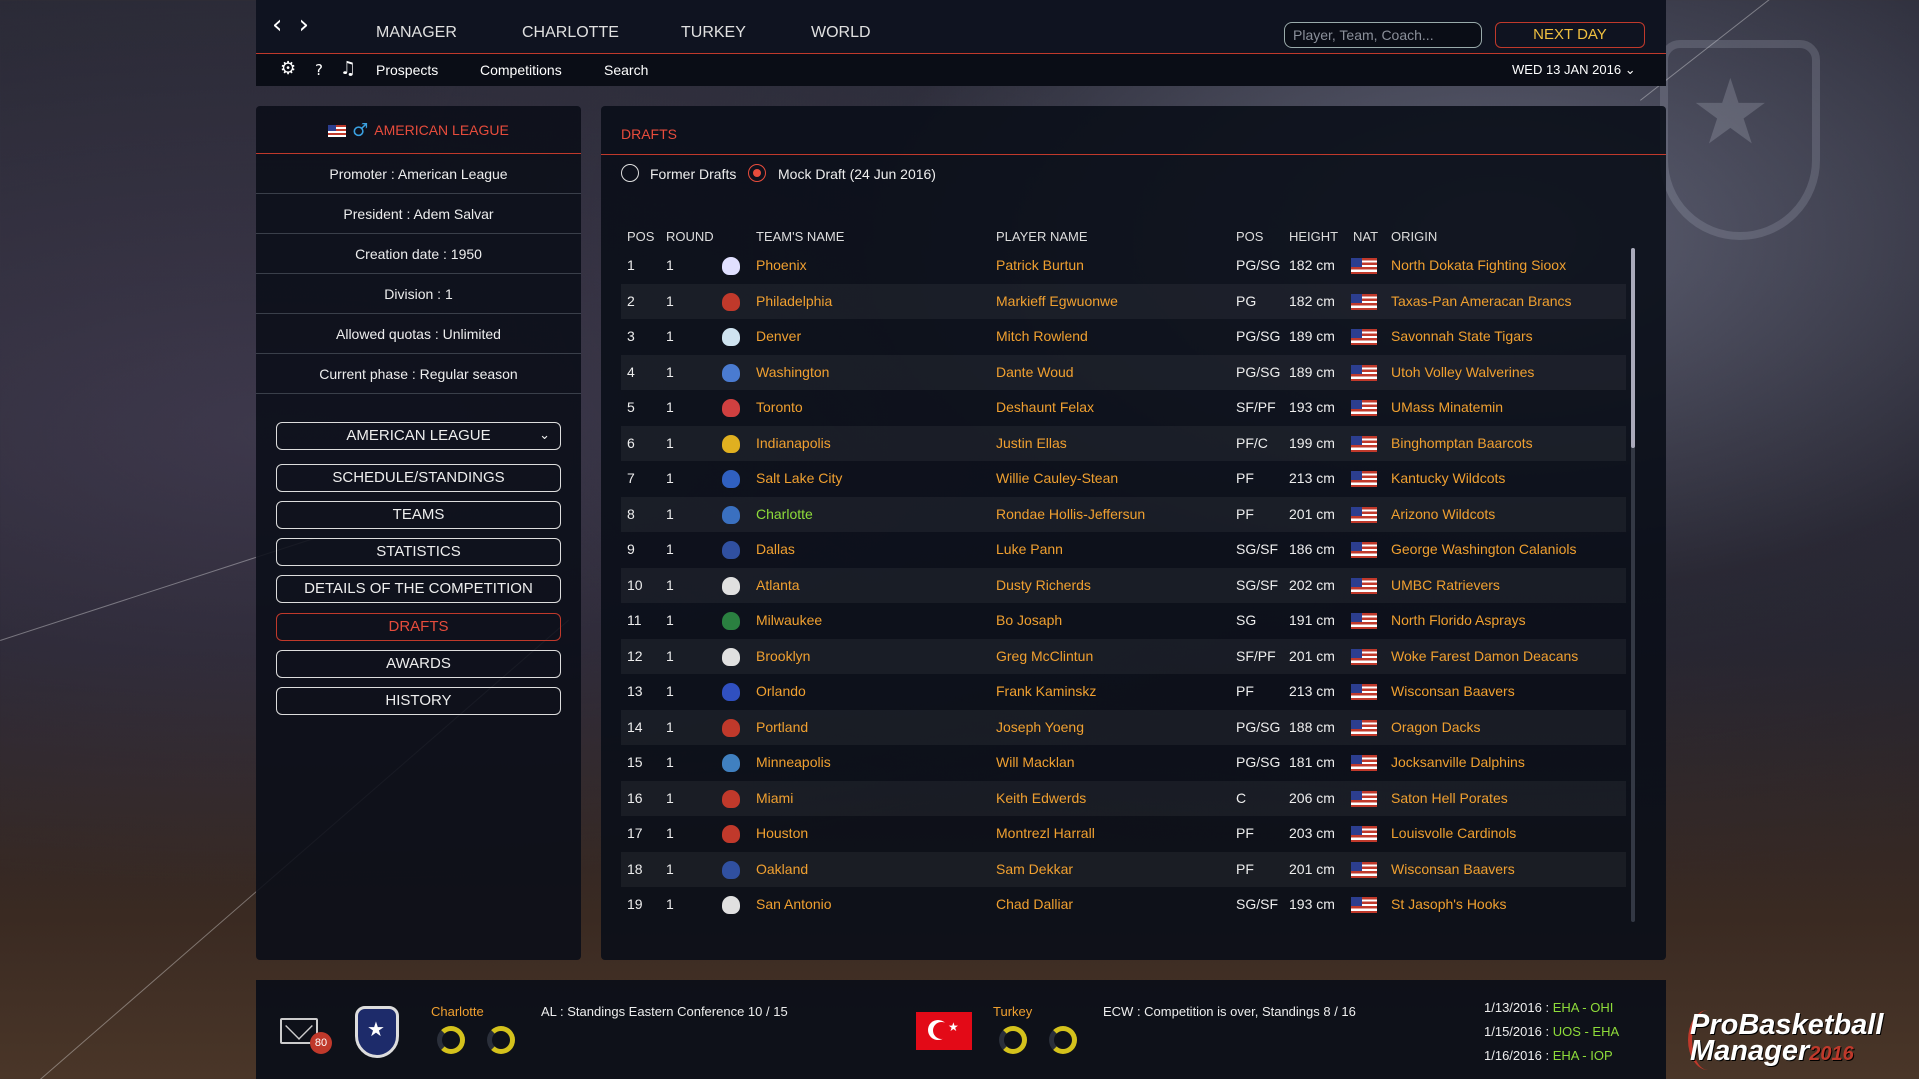  I want to click on player-origin: Louisvolle Cardinols, so click(1453, 833).